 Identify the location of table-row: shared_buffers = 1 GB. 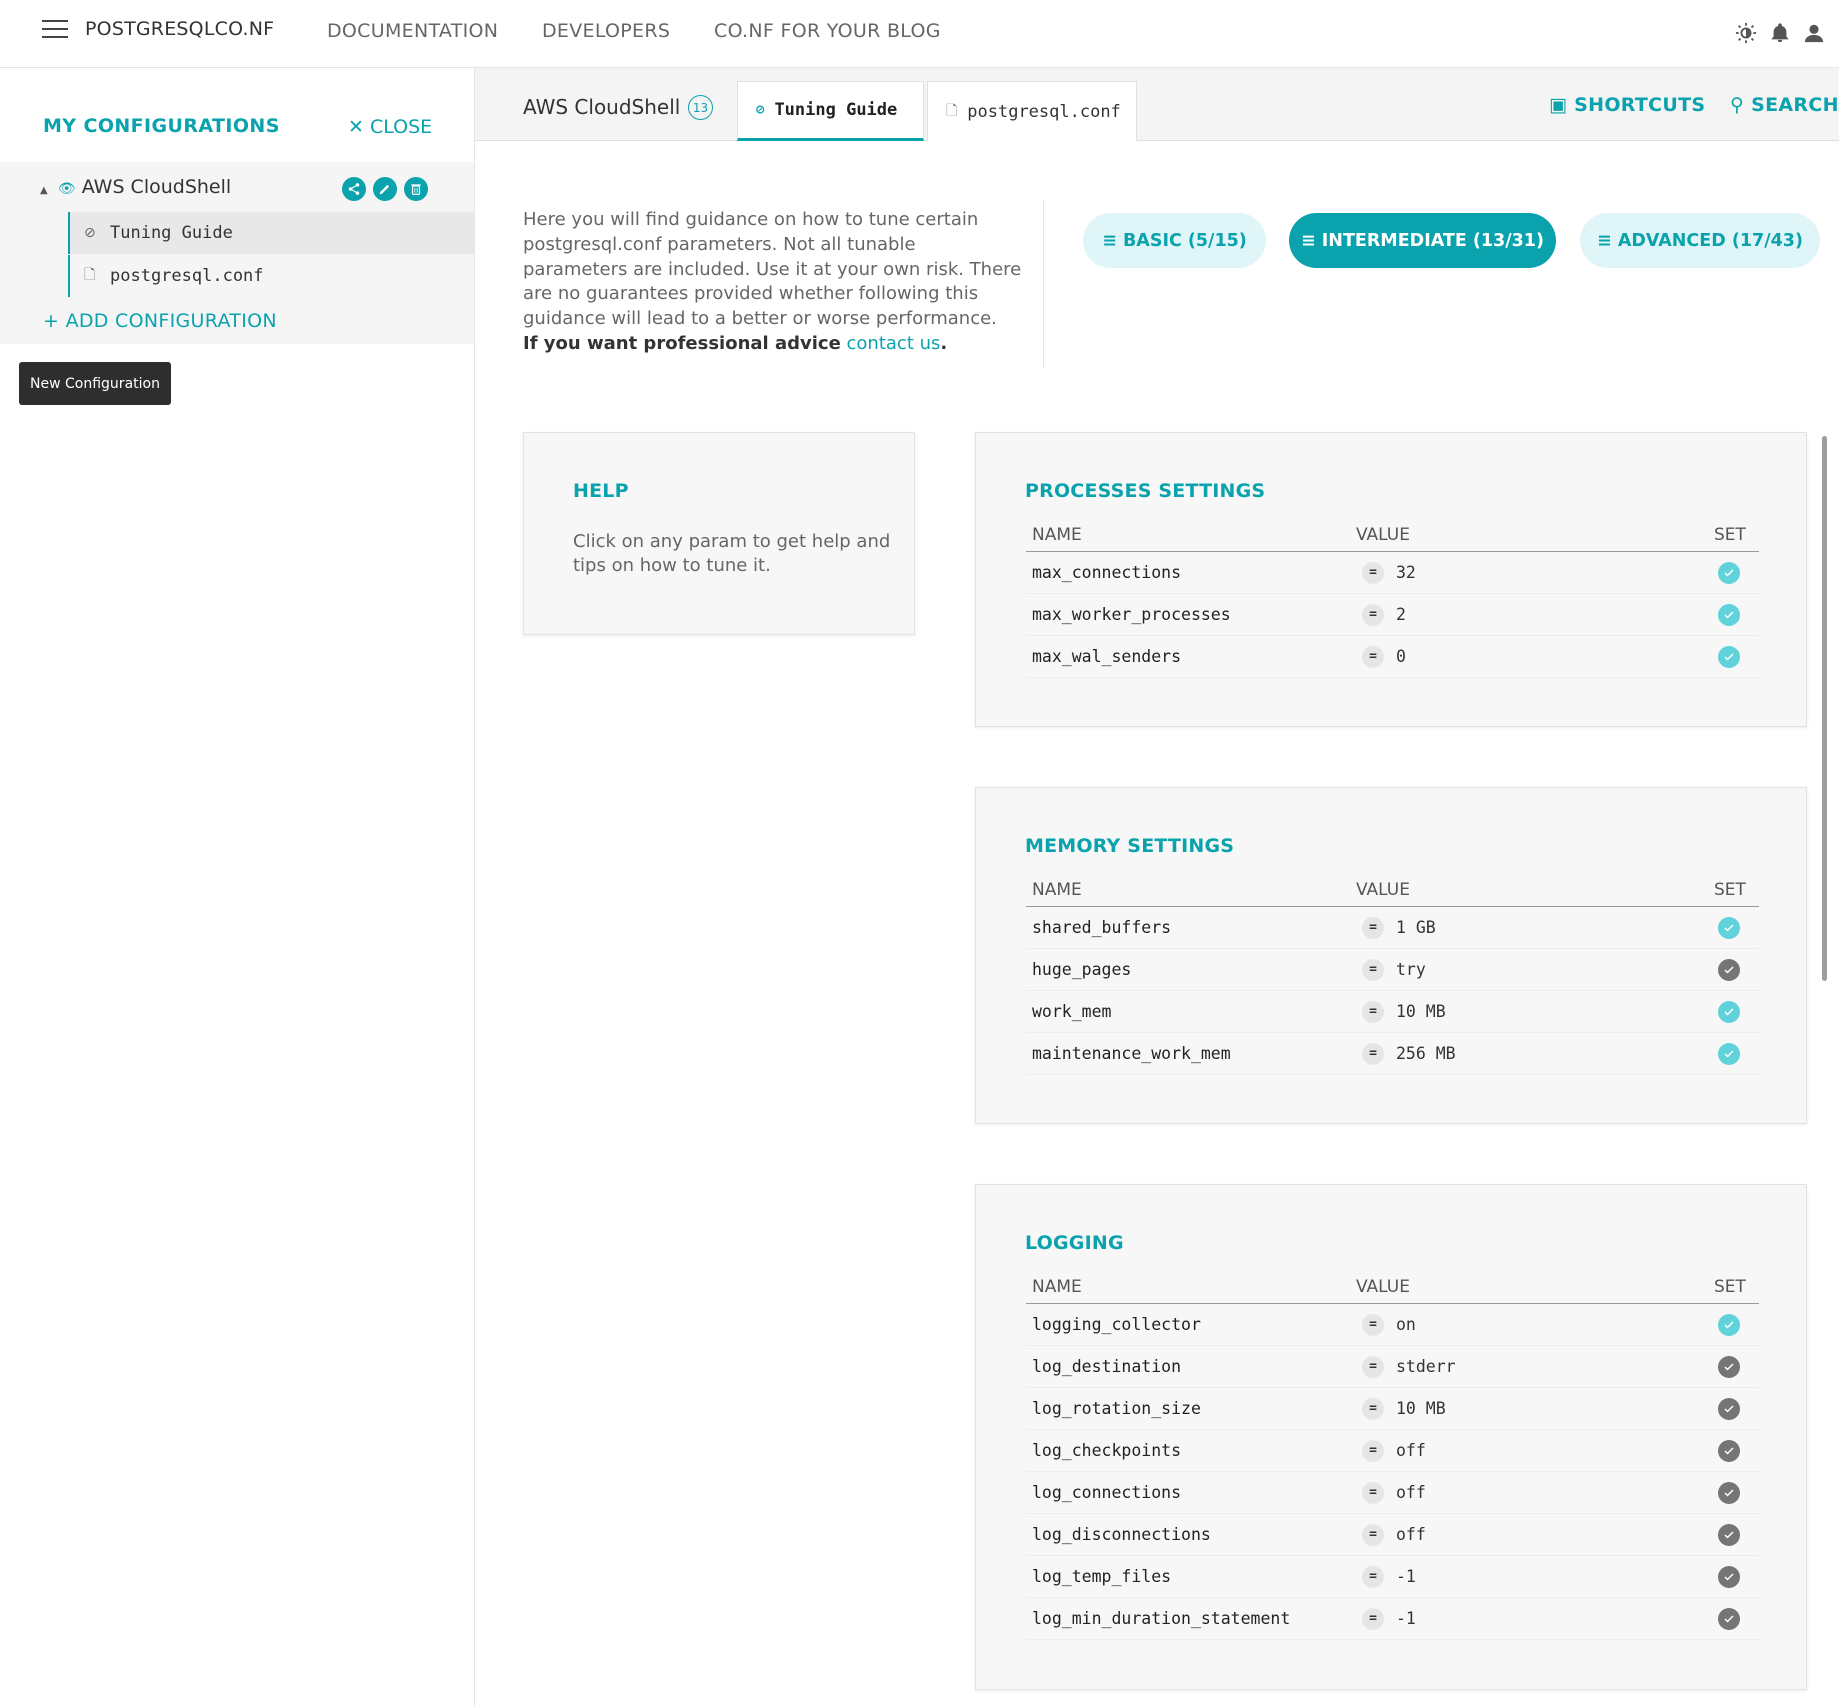
(1392, 928).